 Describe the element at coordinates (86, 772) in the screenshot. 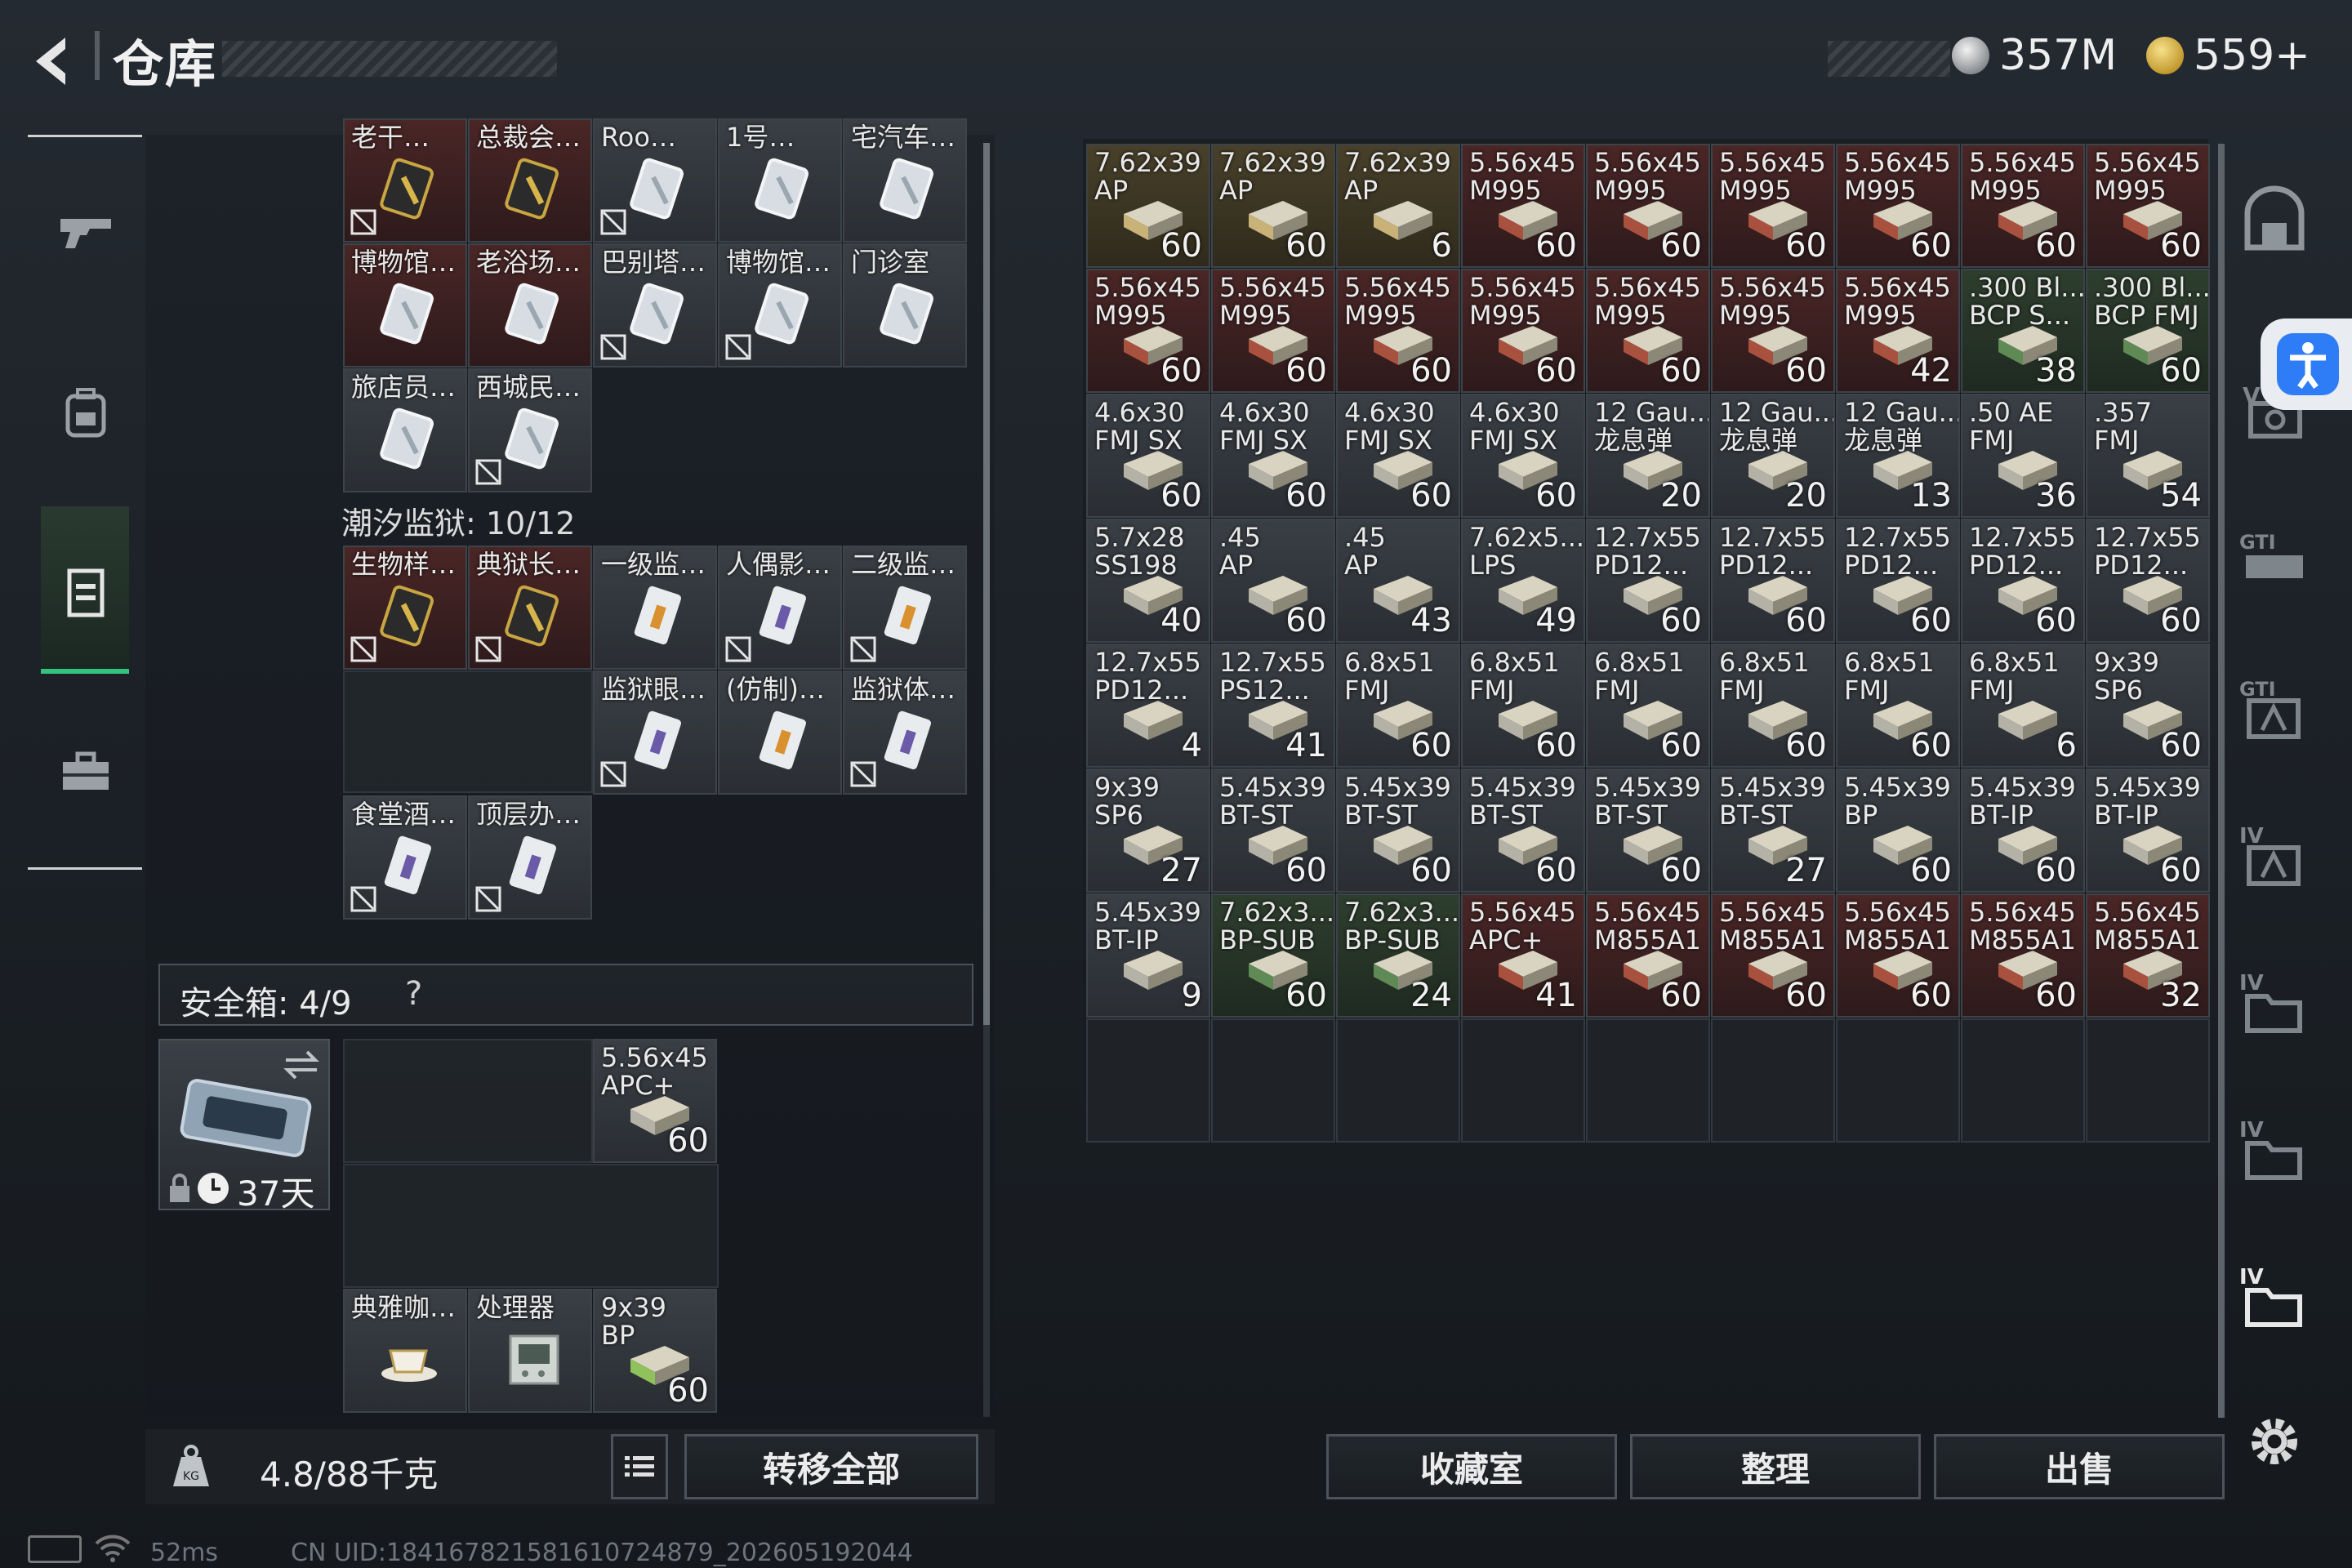

I see `nav-briefcase-button` at that location.